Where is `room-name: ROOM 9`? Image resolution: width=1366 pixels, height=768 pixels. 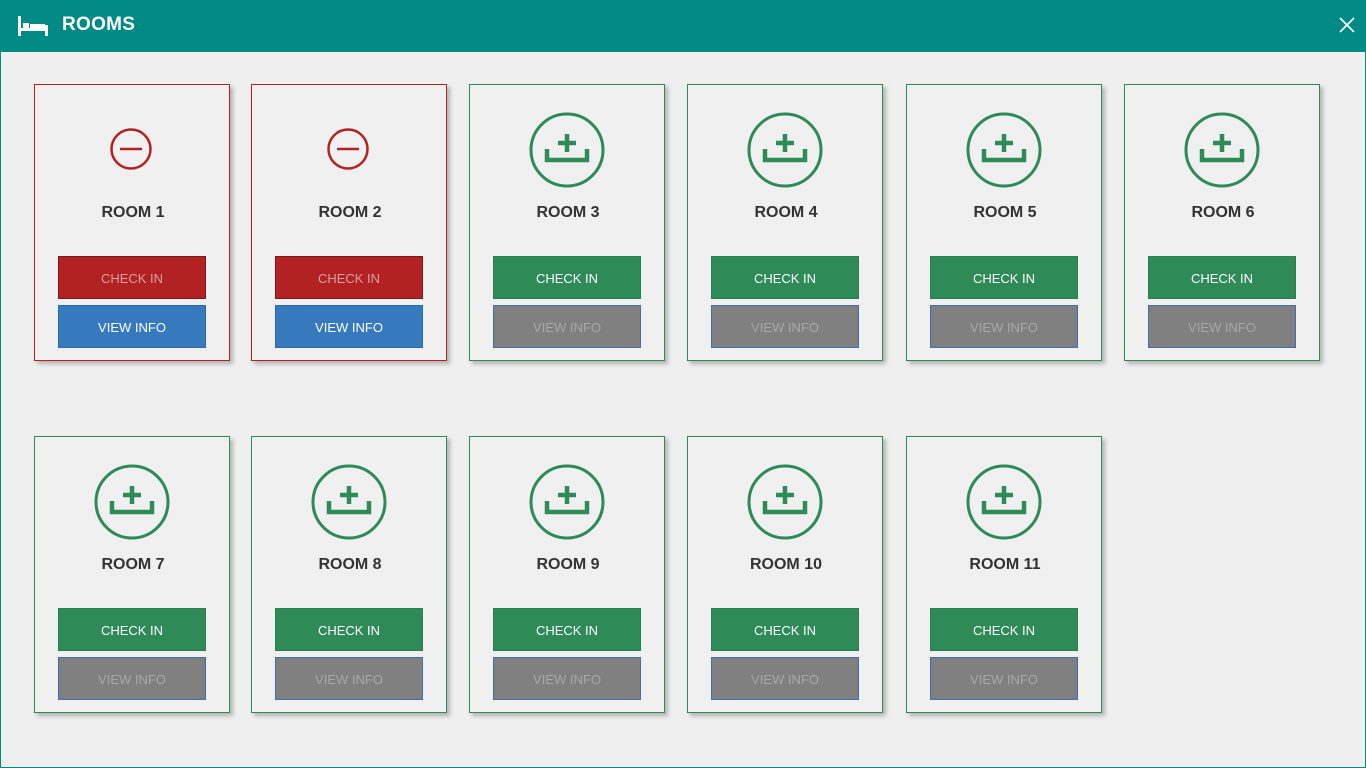
room-name: ROOM 9 is located at coordinates (568, 564).